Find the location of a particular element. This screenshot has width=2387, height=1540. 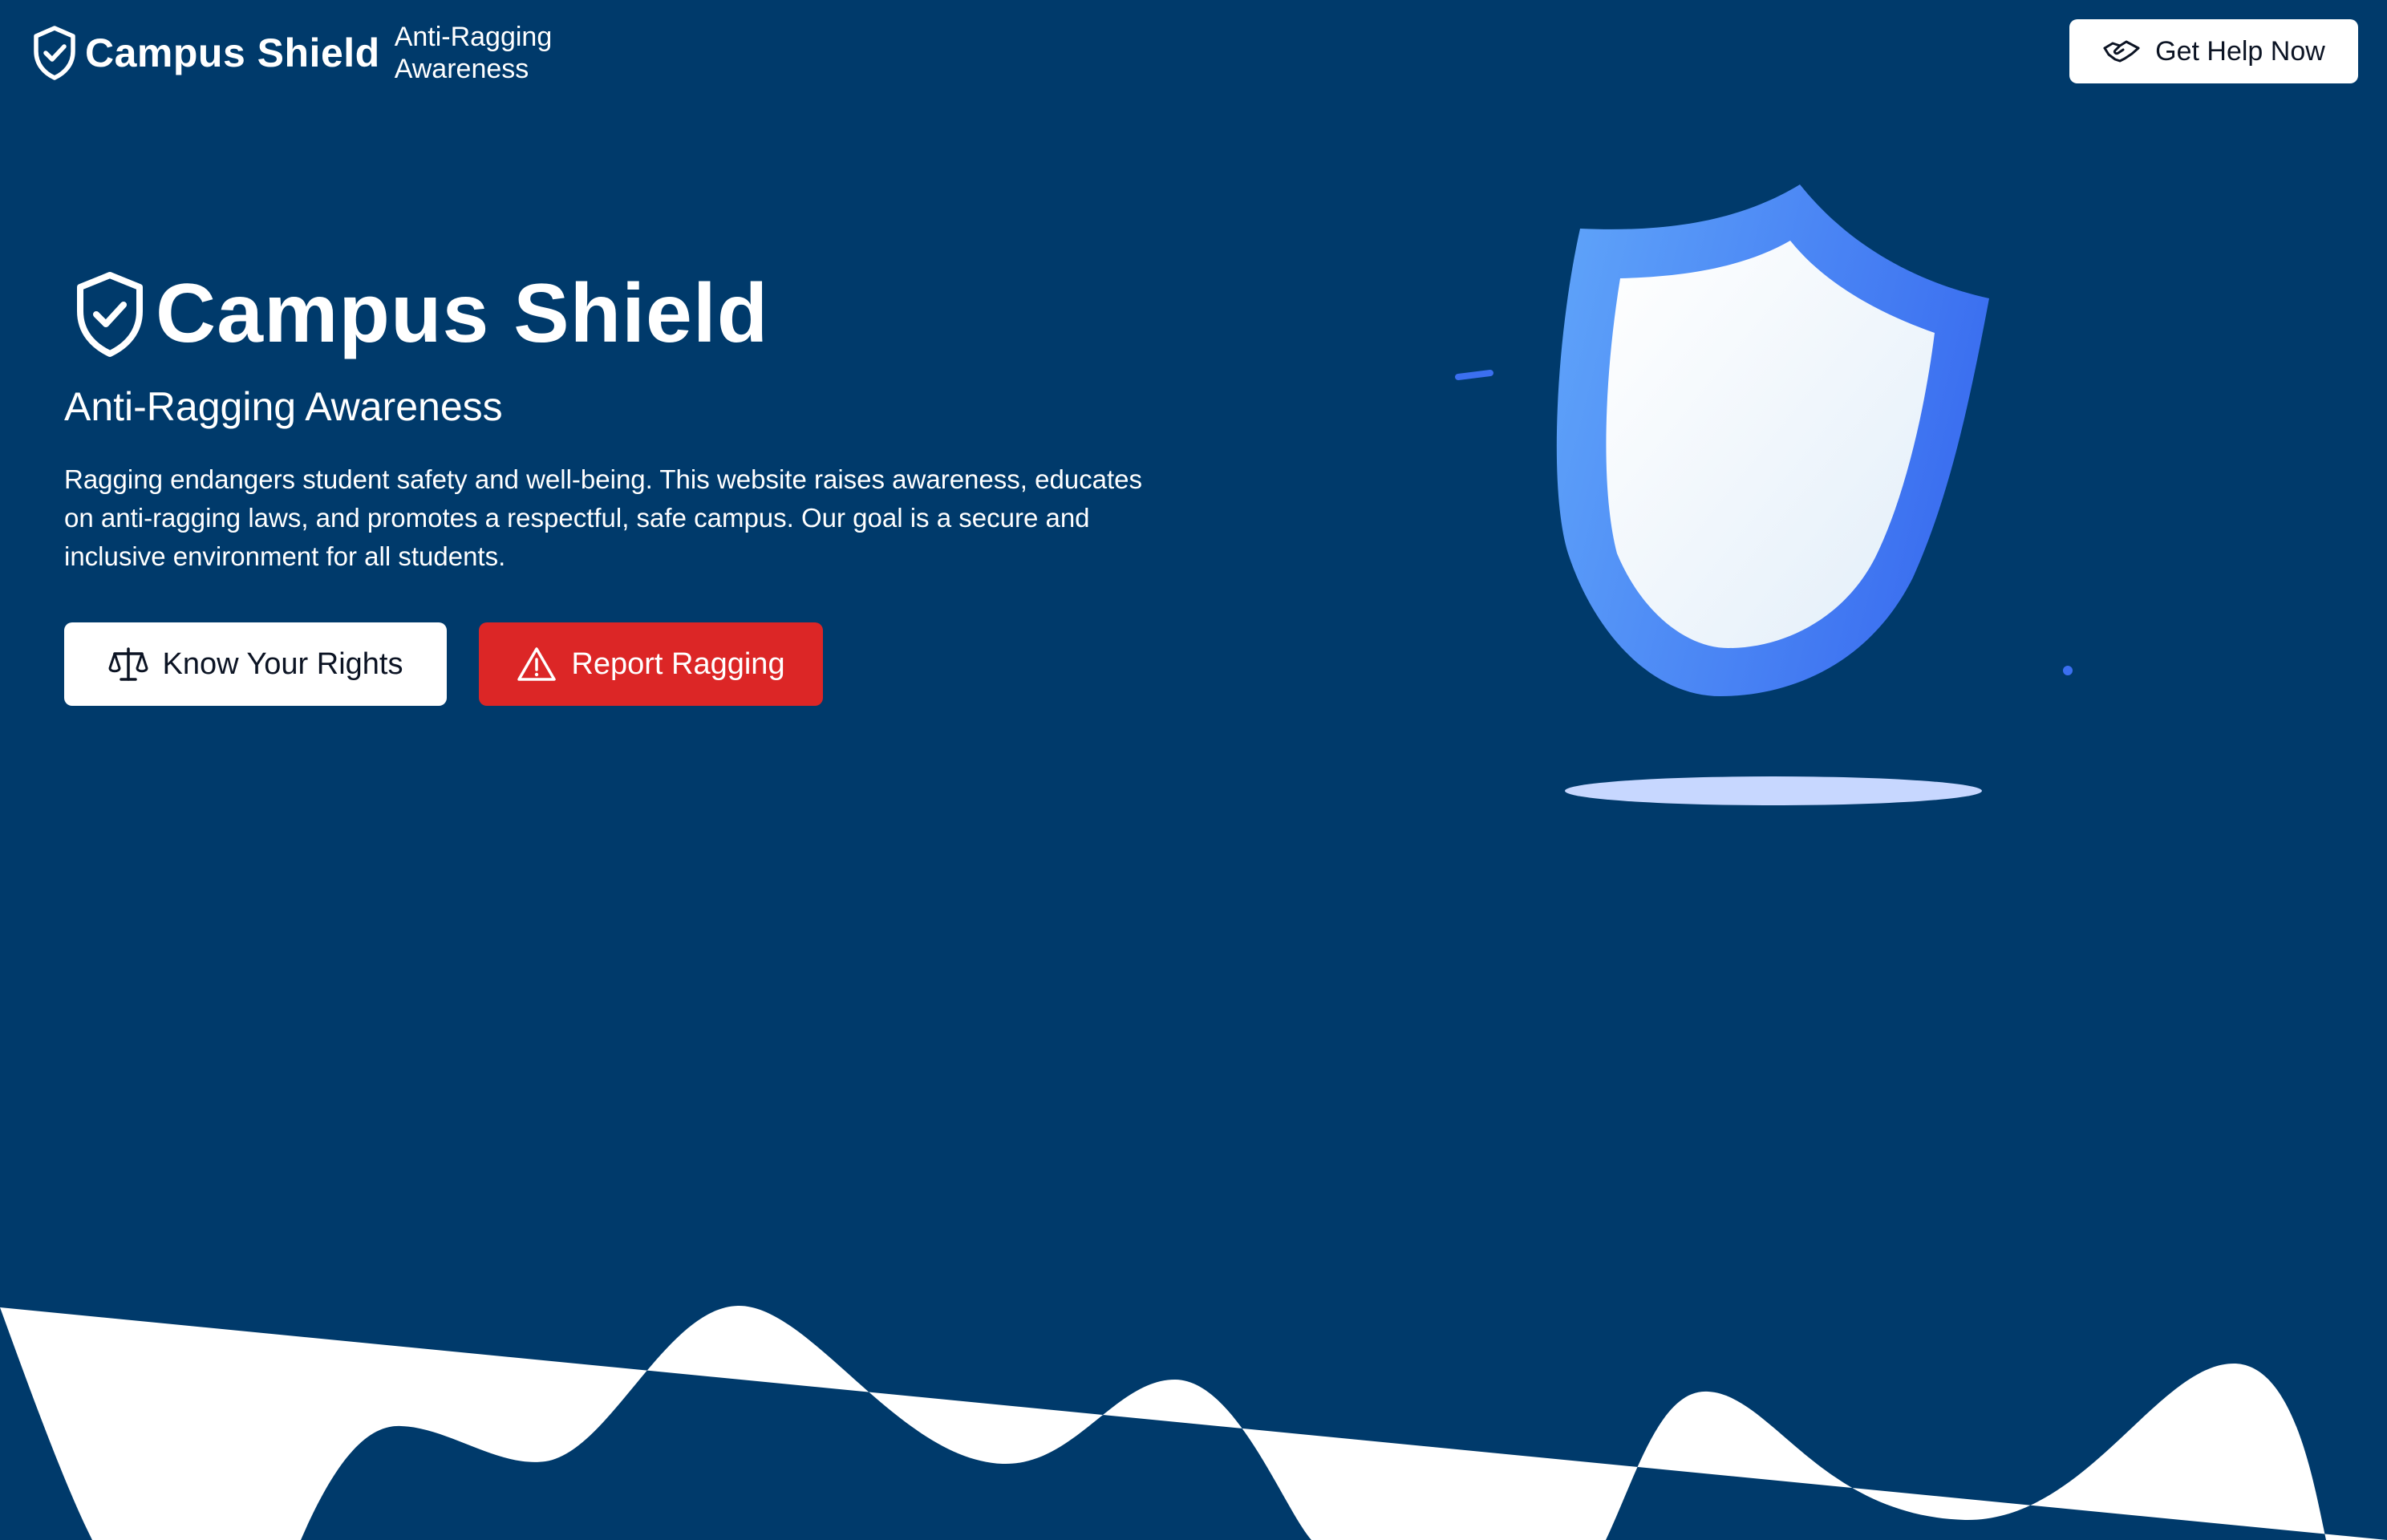

brand-tagline-line2: Awareness is located at coordinates (461, 69).